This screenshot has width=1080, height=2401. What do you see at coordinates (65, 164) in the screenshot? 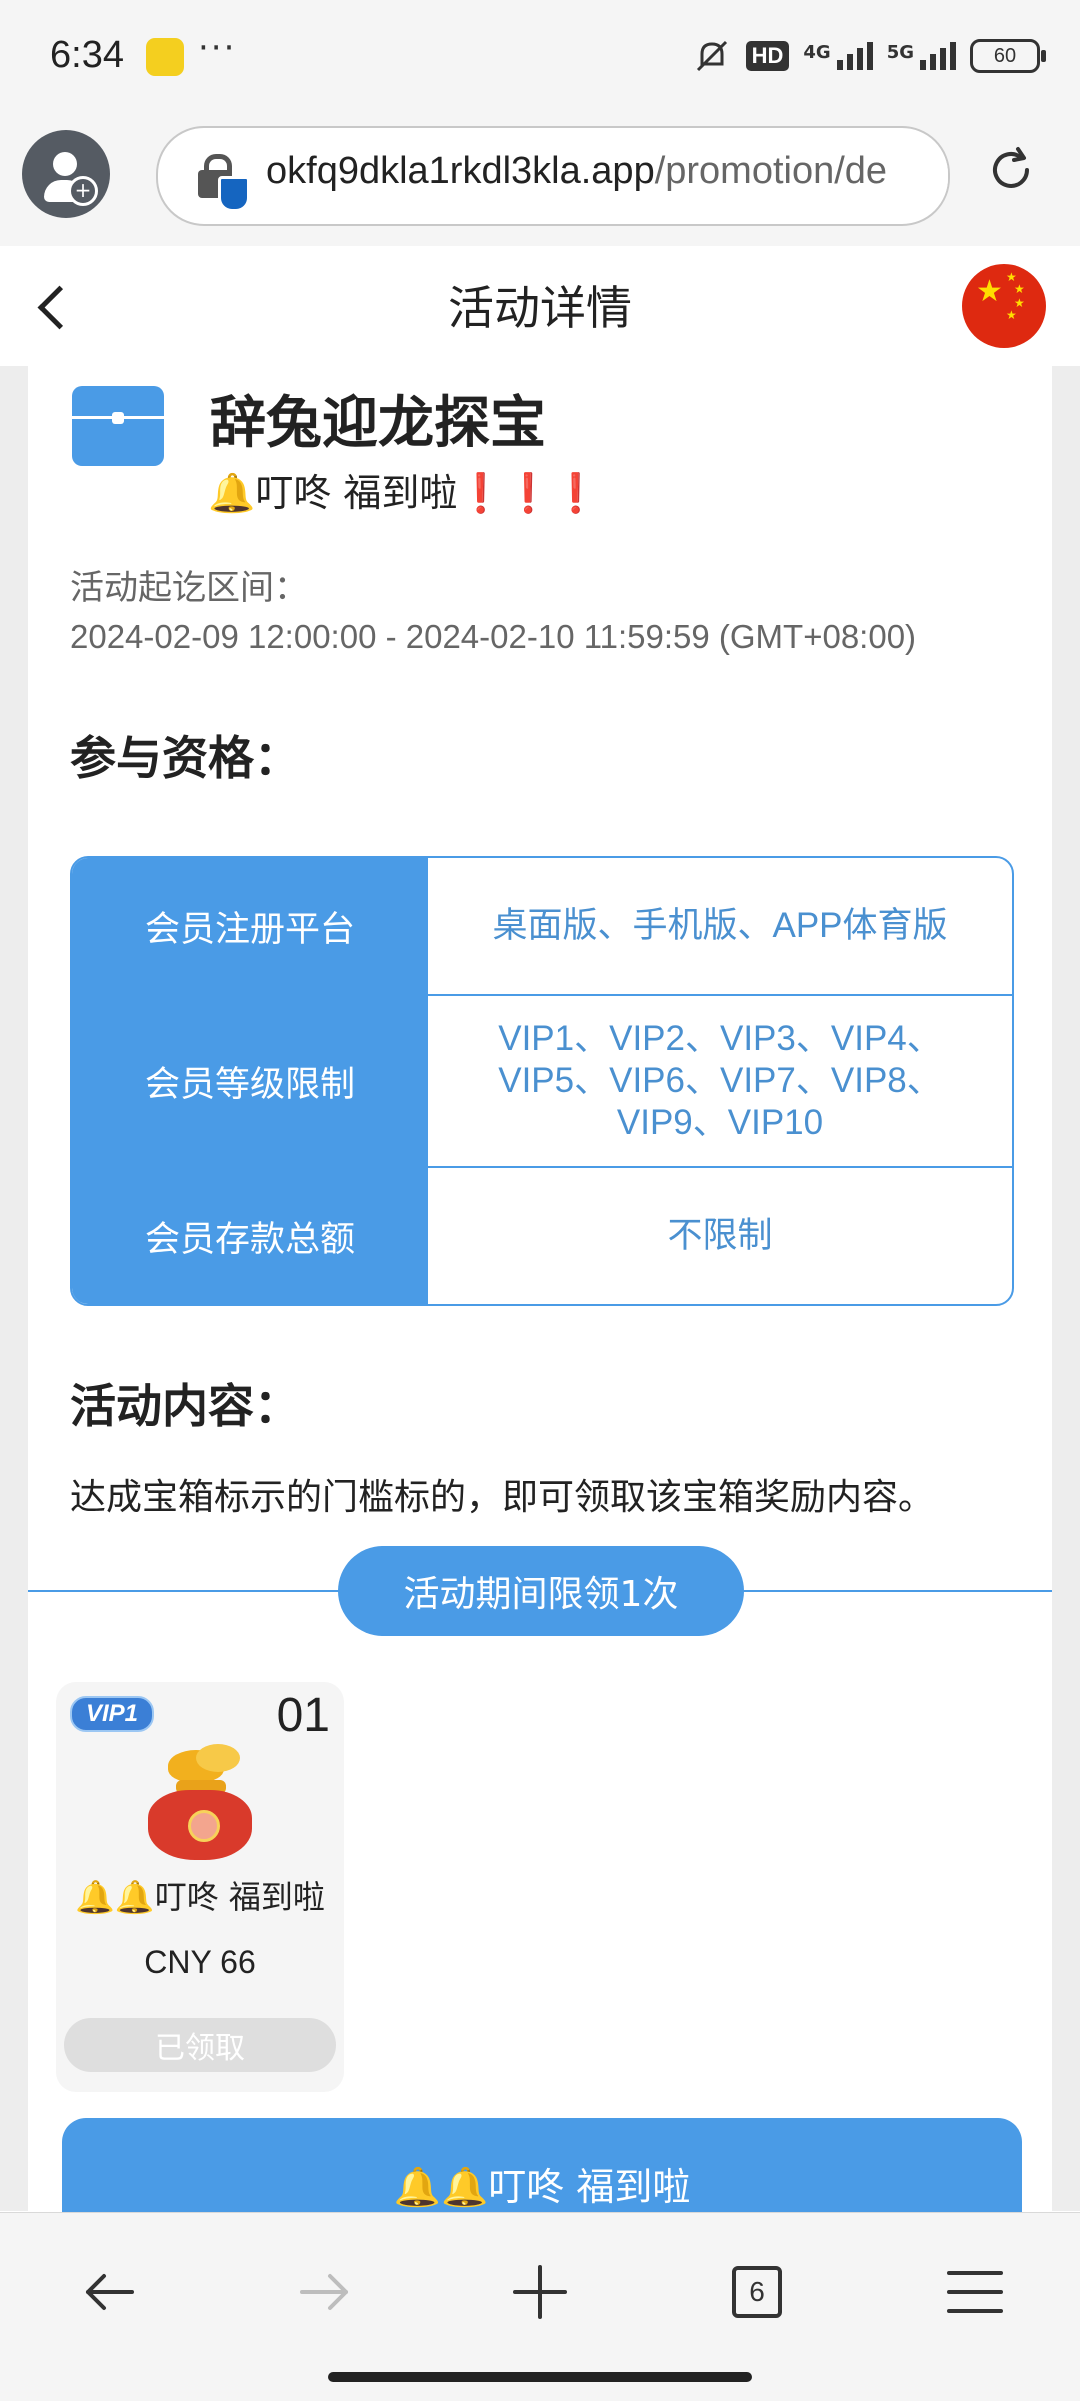
I see `user-icon` at bounding box center [65, 164].